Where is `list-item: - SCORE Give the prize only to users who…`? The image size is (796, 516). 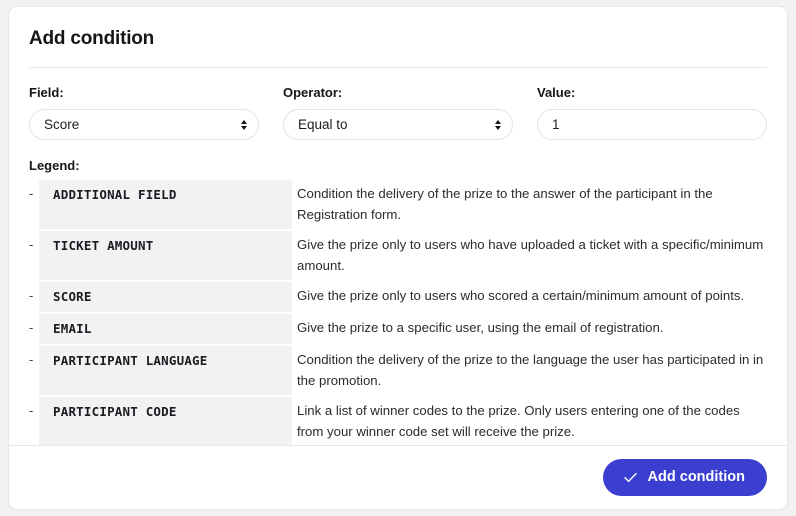 list-item: - SCORE Give the prize only to users who… is located at coordinates (398, 297).